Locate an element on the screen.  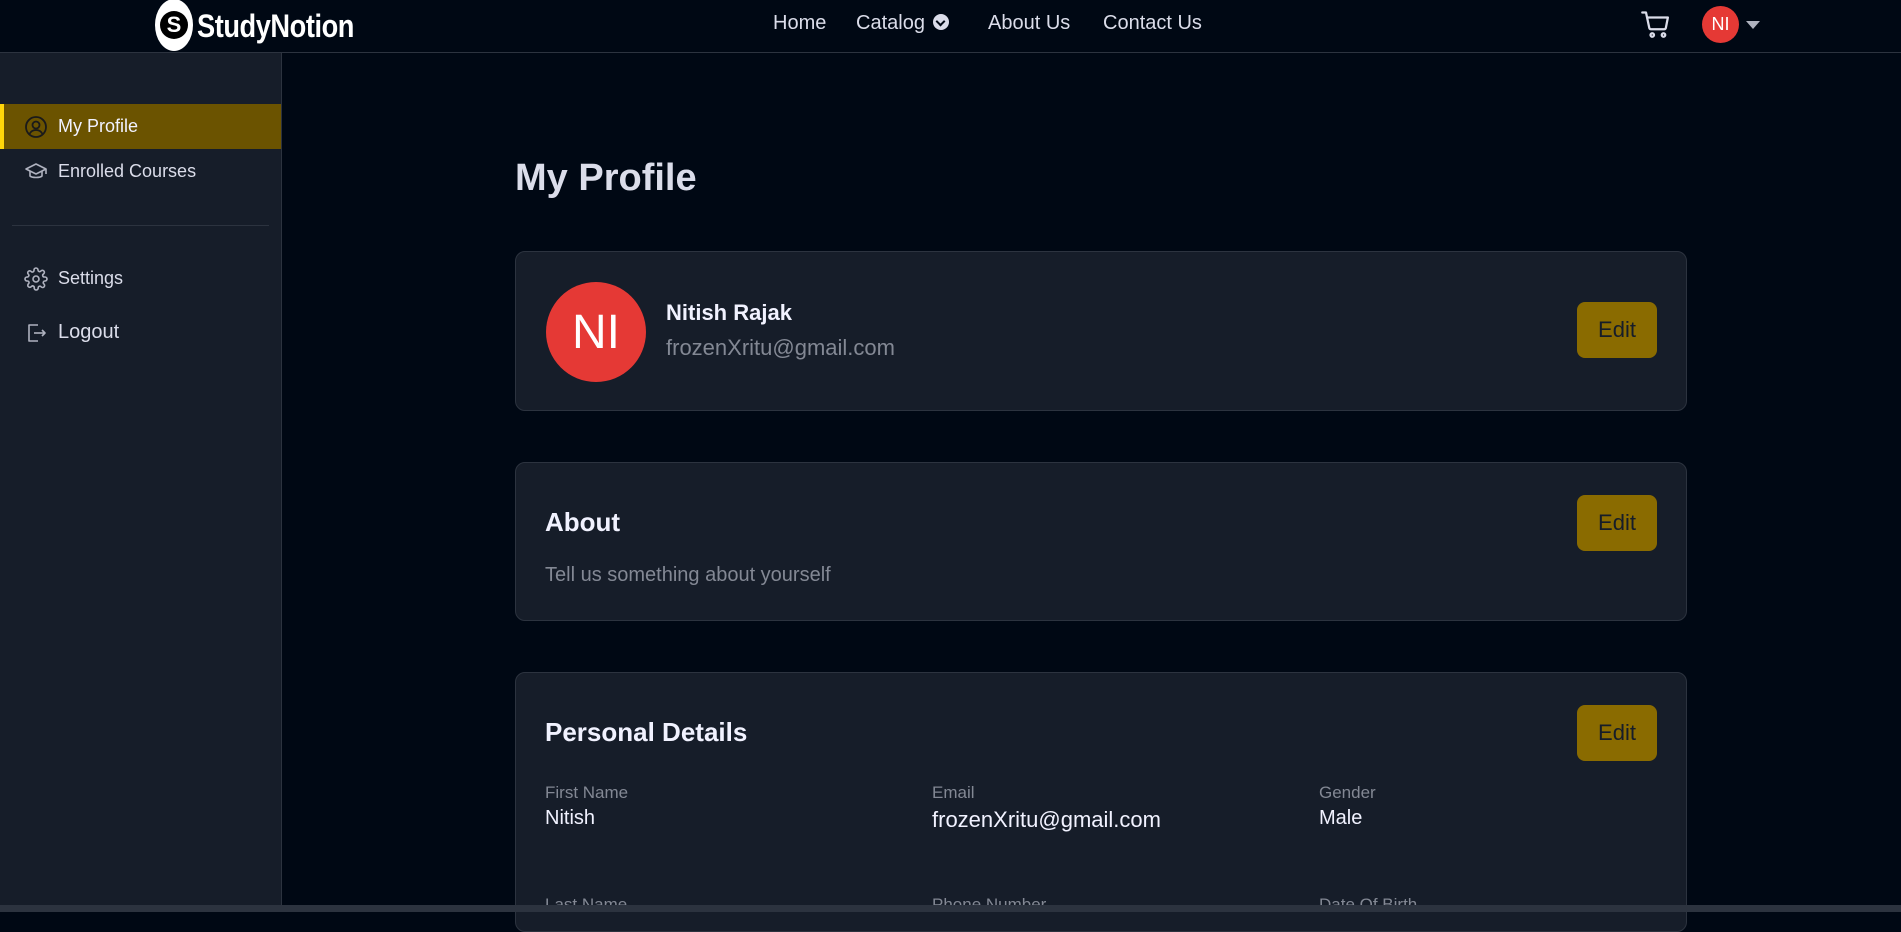
edit-personal-details-button: Edit is located at coordinates (1617, 733).